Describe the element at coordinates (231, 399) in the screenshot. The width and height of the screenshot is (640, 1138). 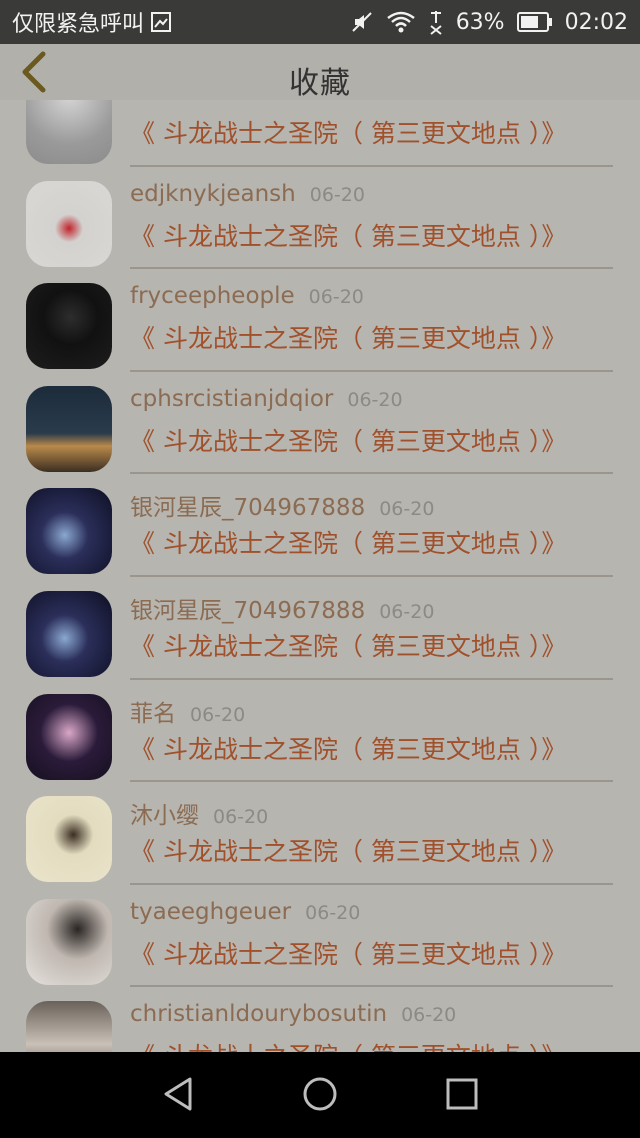
I see `username: cphsrcistianjdqior` at that location.